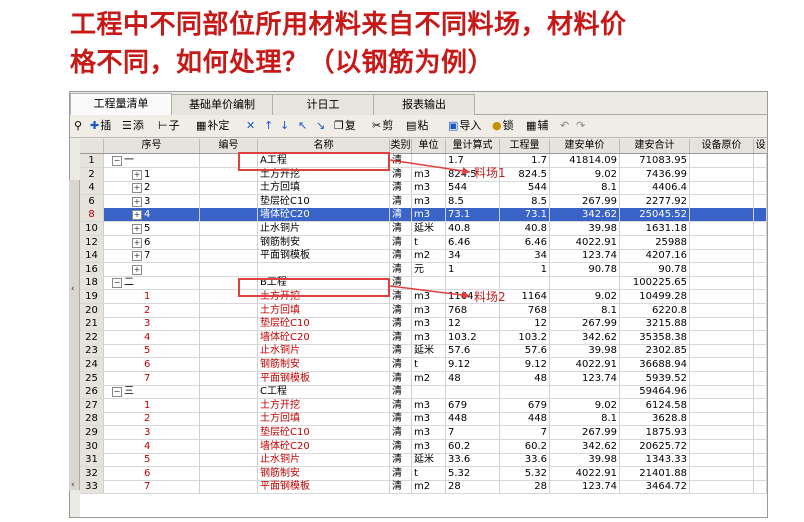 The width and height of the screenshot is (804, 522). Describe the element at coordinates (490, 297) in the screenshot. I see `annotation-quarry-2: 料场2` at that location.